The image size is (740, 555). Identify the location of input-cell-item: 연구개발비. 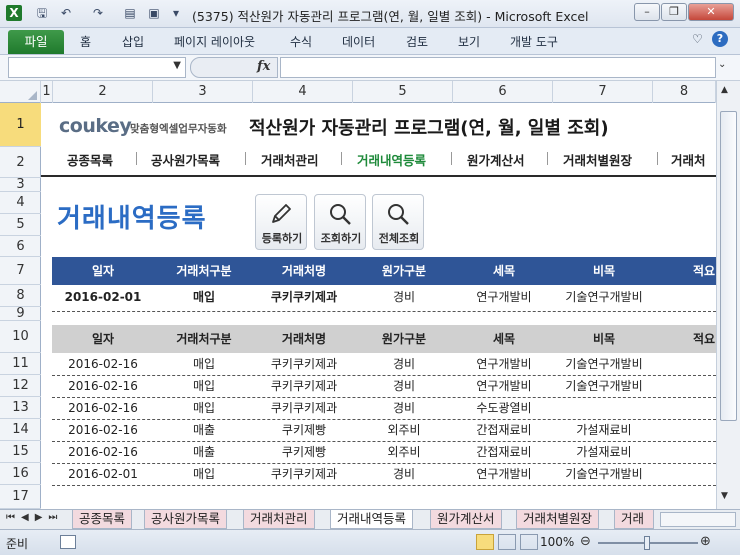
(504, 297).